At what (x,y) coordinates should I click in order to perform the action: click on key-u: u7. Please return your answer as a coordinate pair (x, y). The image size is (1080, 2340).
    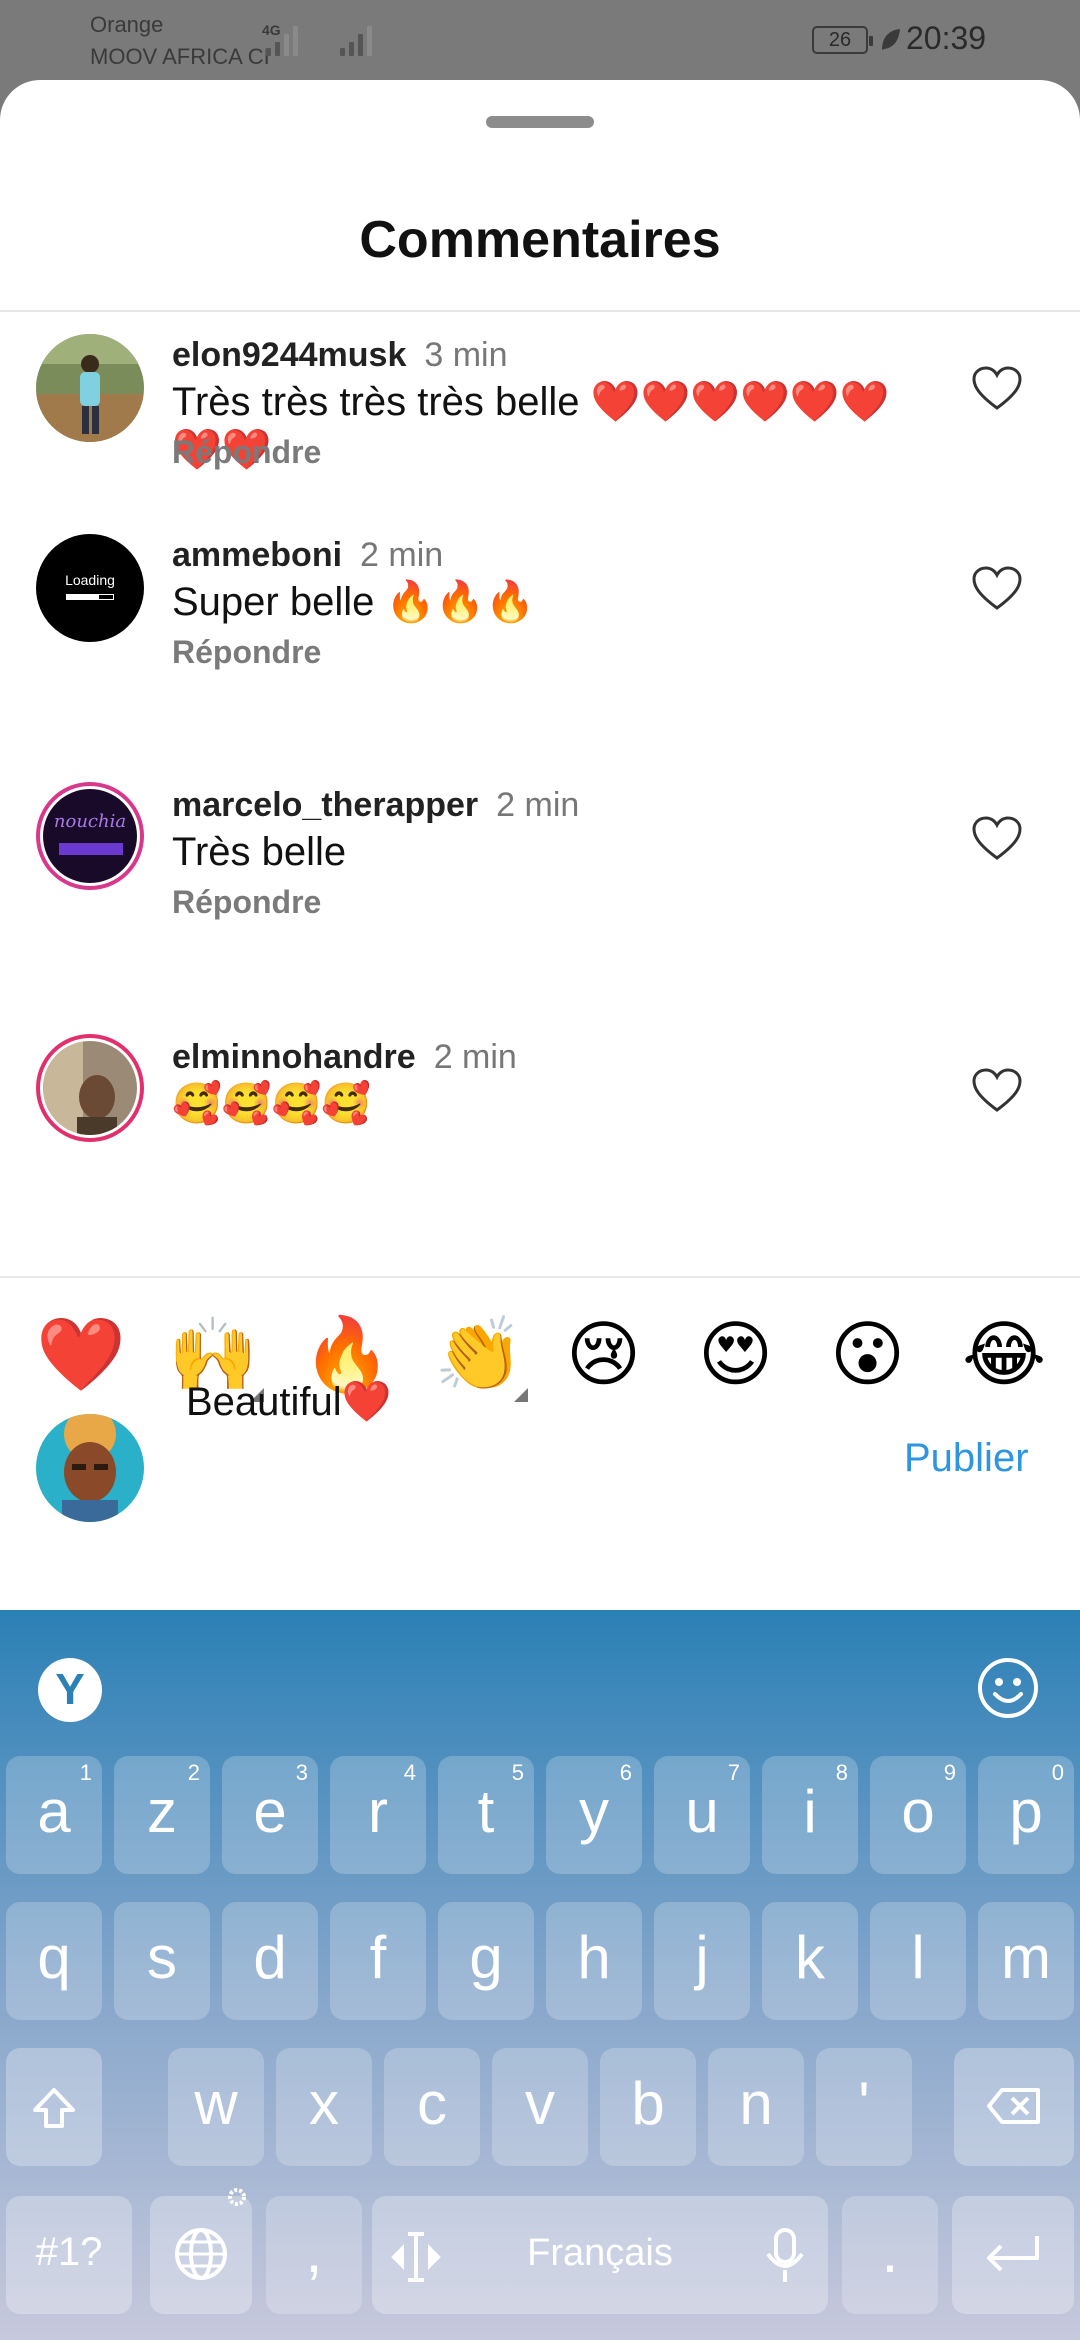
    Looking at the image, I should click on (702, 1815).